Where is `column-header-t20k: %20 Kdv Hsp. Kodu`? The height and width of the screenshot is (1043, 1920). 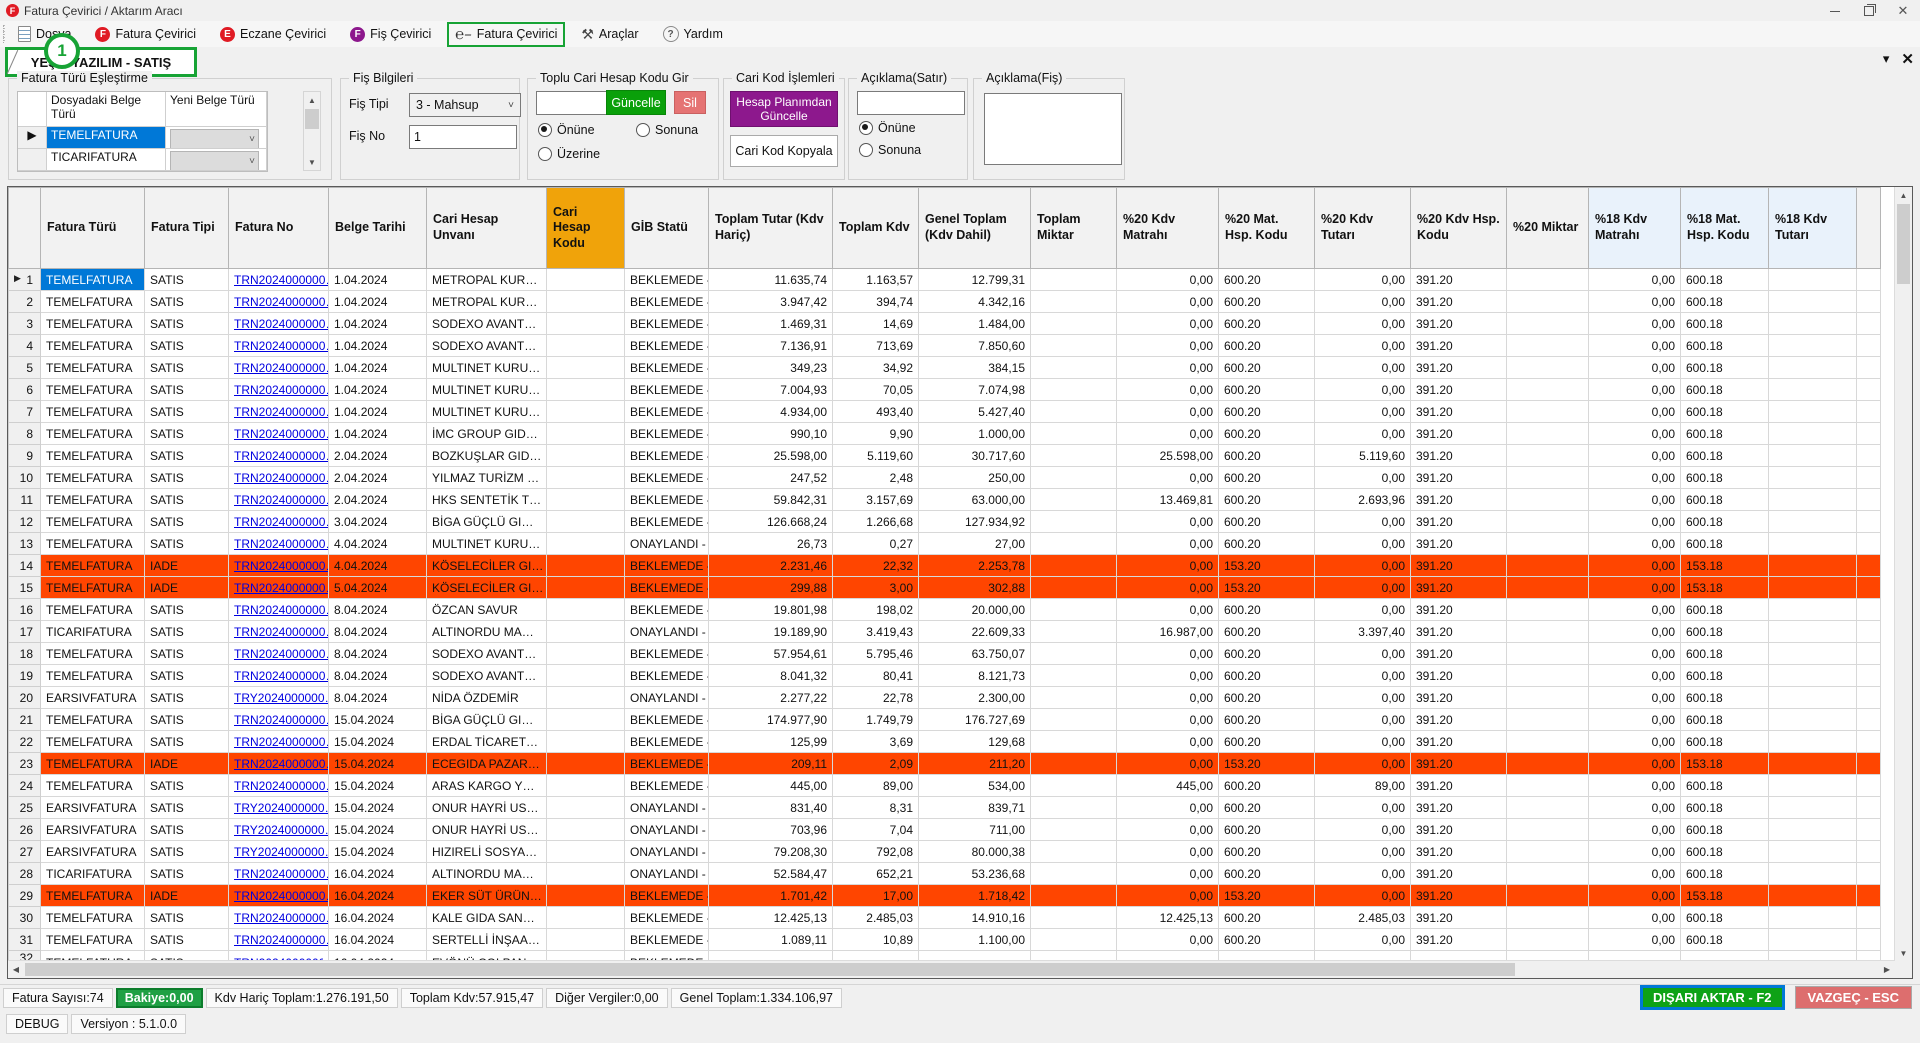
column-header-t20k: %20 Kdv Hsp. Kodu is located at coordinates (1458, 228).